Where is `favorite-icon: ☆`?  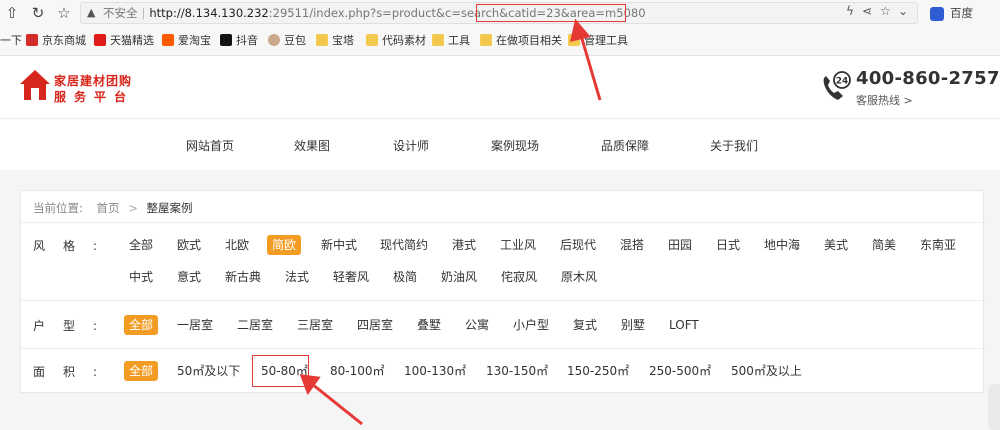 favorite-icon: ☆ is located at coordinates (885, 11).